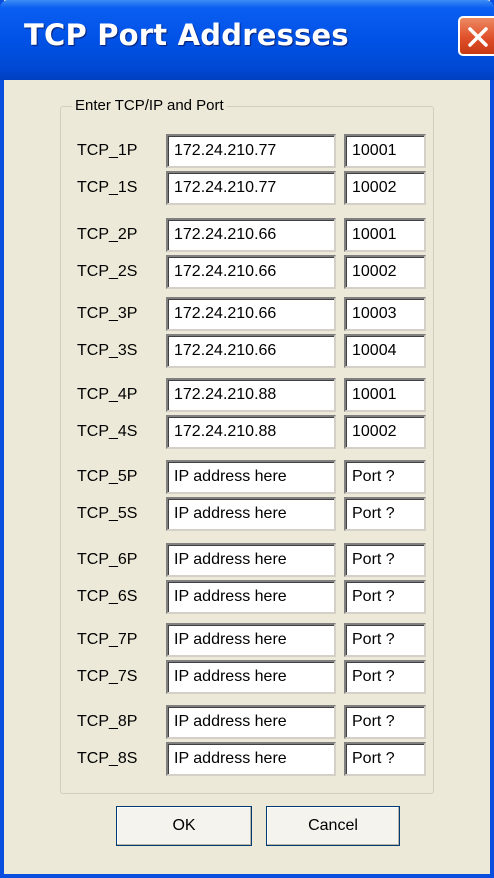 This screenshot has height=878, width=494. What do you see at coordinates (107, 350) in the screenshot?
I see `row-label: TCP_3S` at bounding box center [107, 350].